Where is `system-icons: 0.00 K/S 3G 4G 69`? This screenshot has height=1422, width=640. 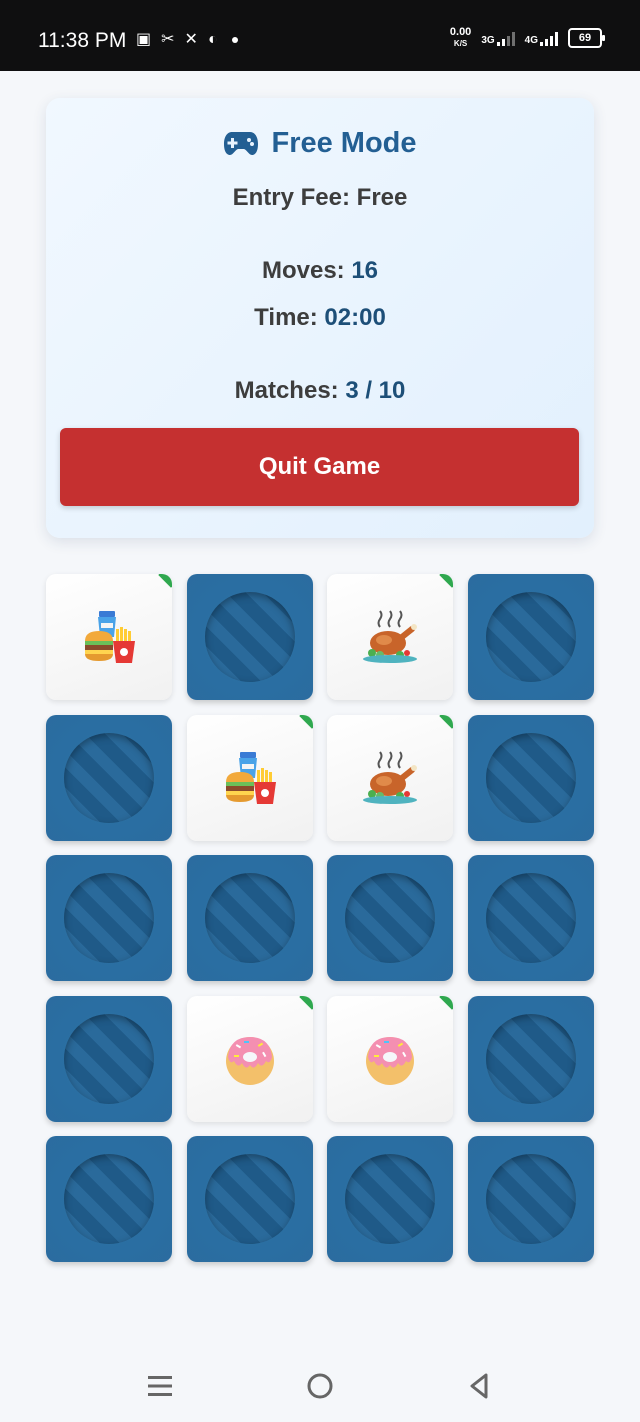
system-icons: 0.00 K/S 3G 4G 69 is located at coordinates (527, 37).